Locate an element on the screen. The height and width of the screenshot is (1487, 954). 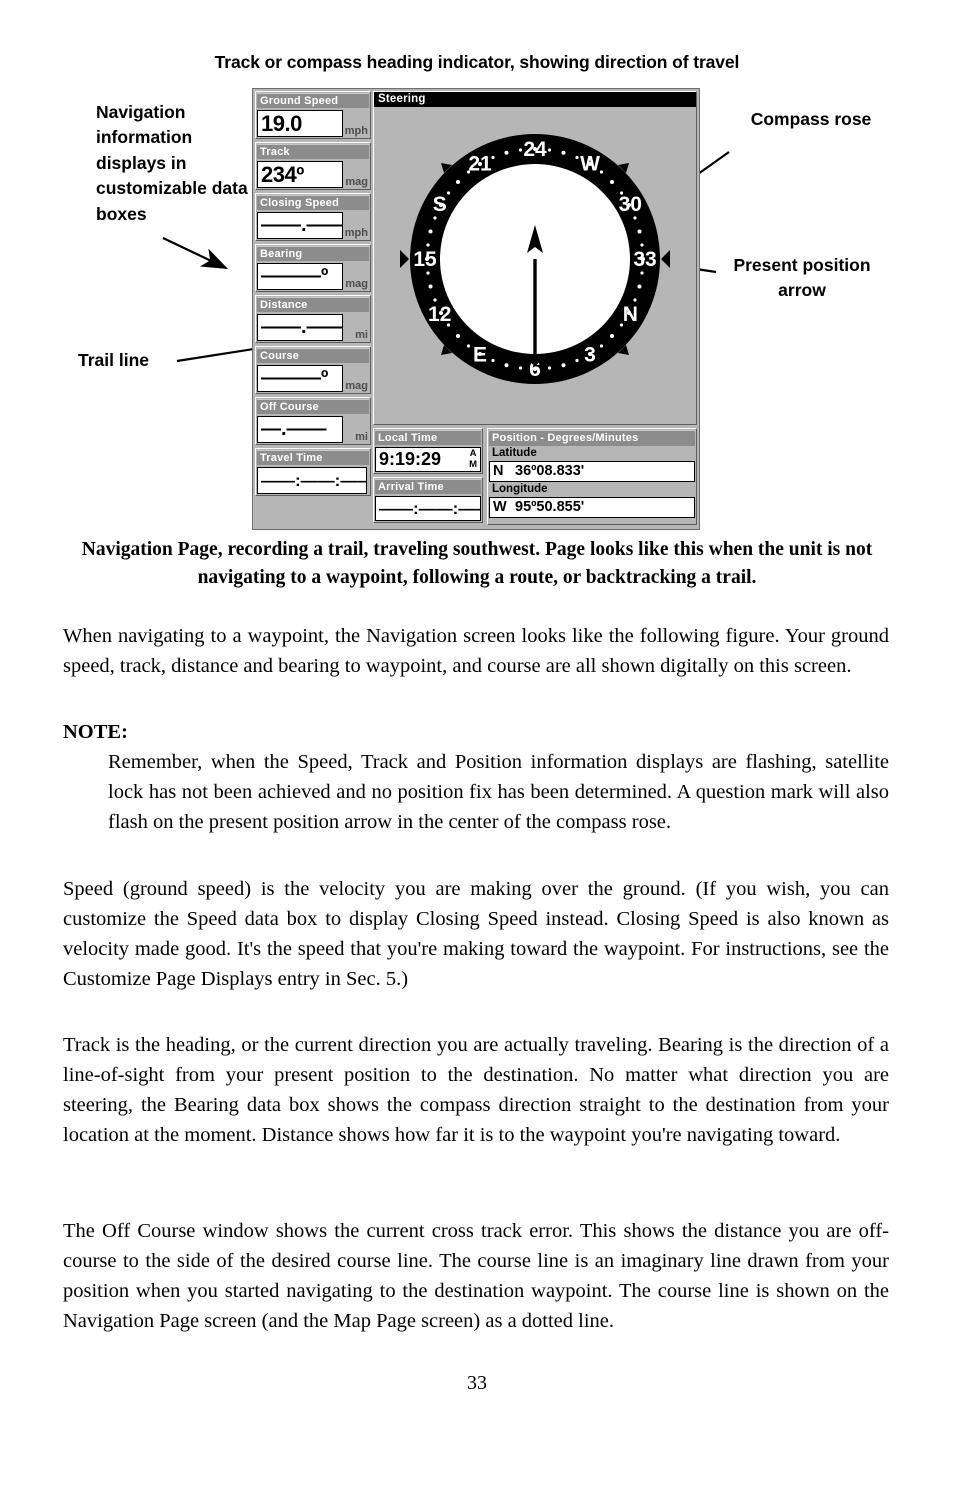
data-box-title: Closing Speed is located at coordinates (313, 202).